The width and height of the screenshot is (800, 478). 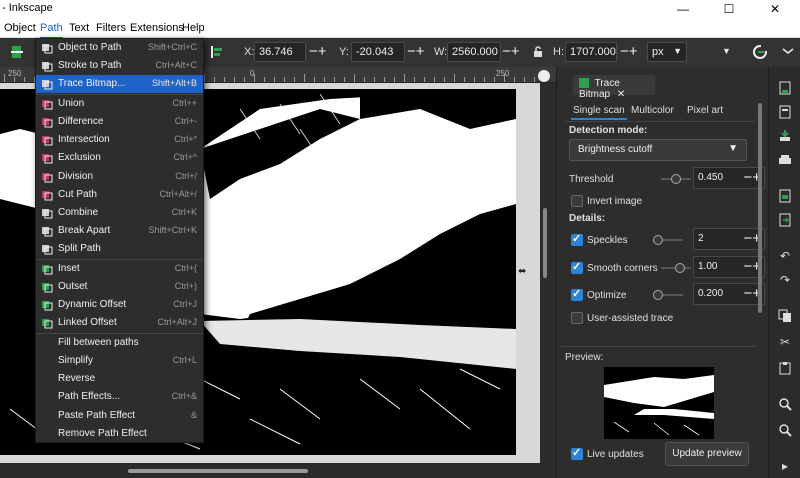 What do you see at coordinates (538, 52) in the screenshot?
I see `lock-icon` at bounding box center [538, 52].